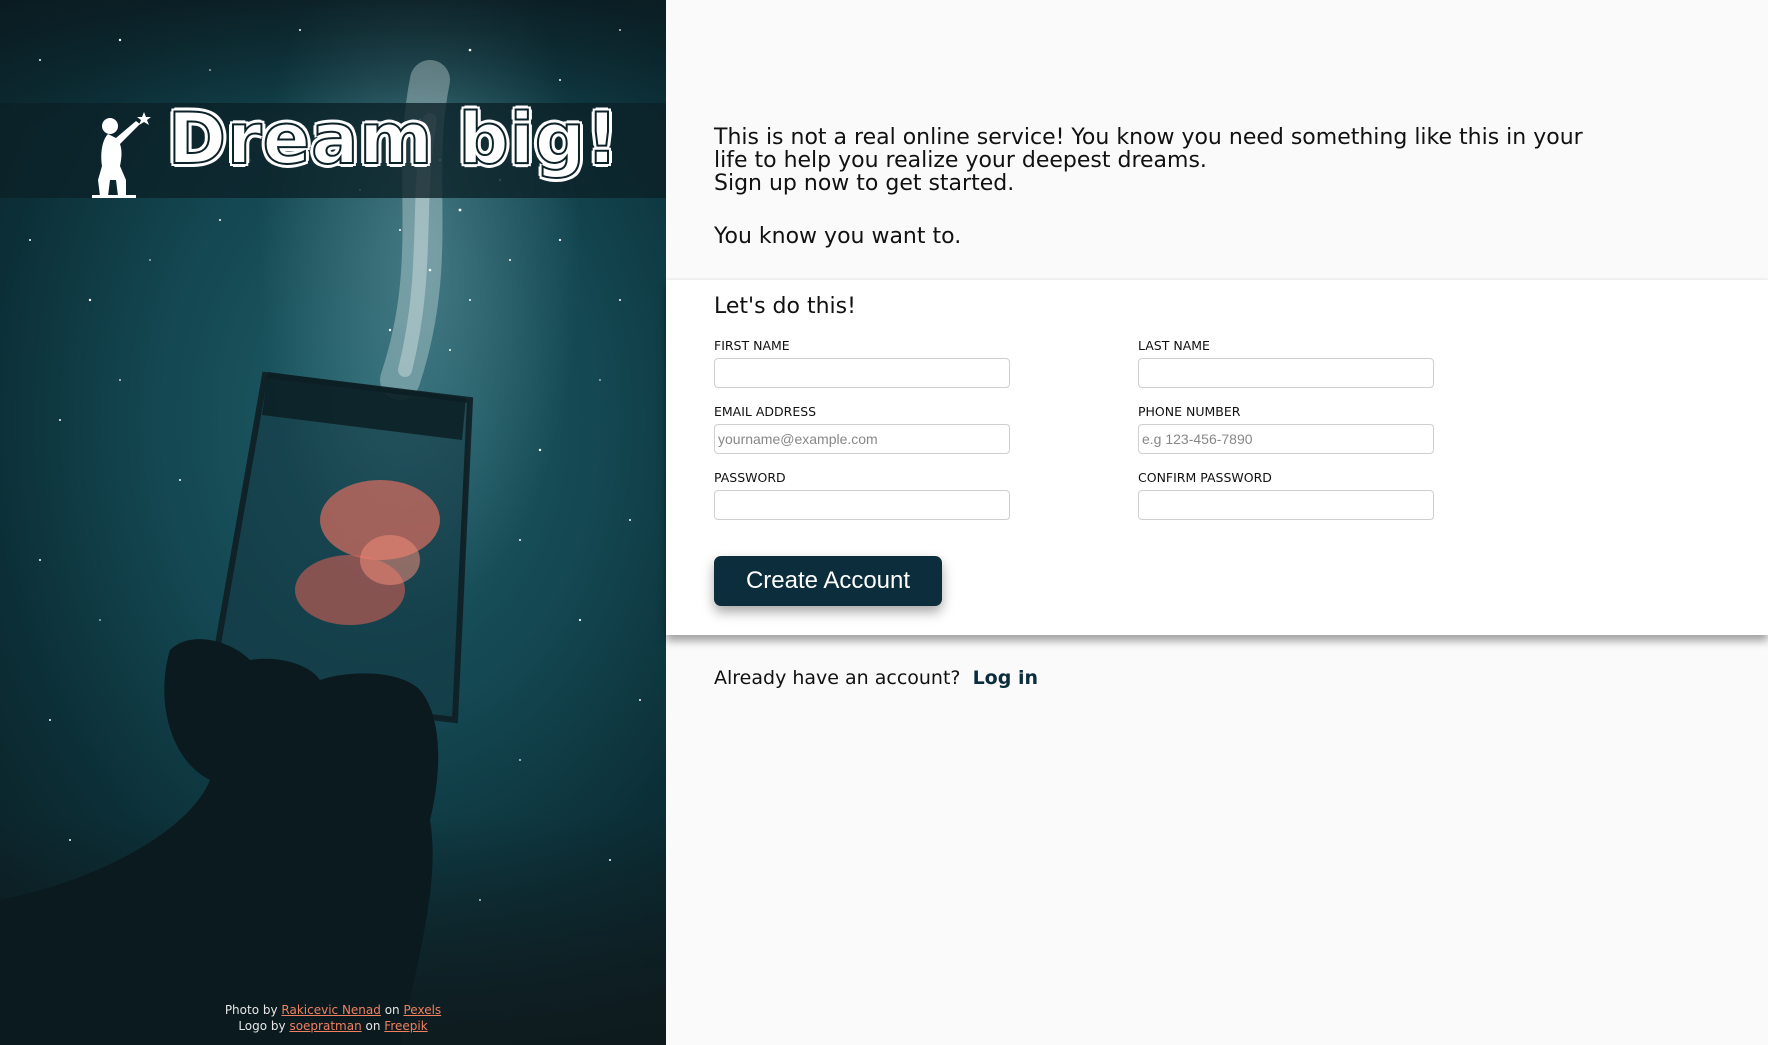 Image resolution: width=1768 pixels, height=1045 pixels. I want to click on first-name-input, so click(862, 373).